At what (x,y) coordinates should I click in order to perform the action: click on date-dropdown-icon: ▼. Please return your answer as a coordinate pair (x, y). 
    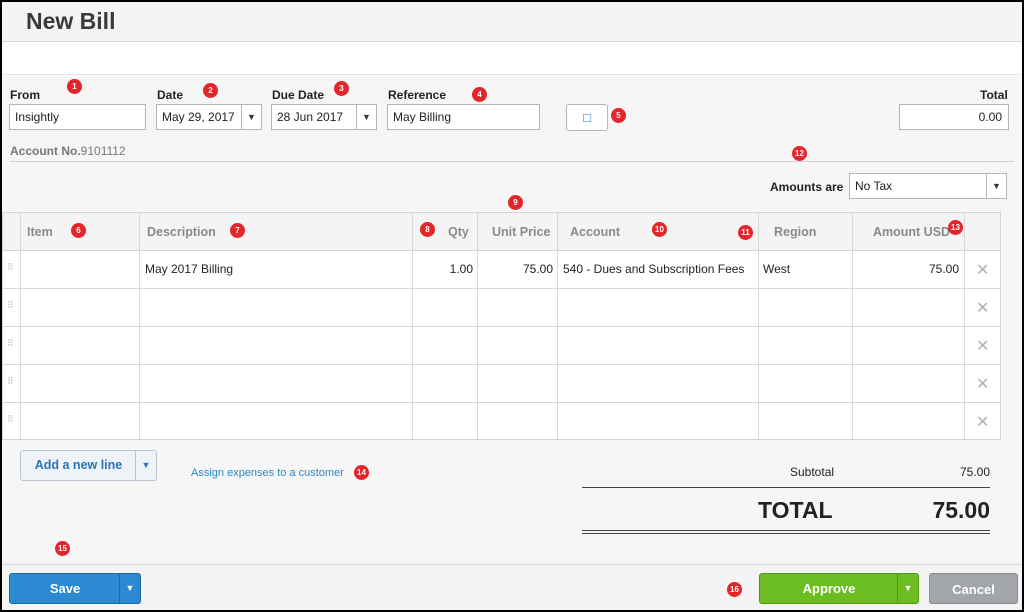
    Looking at the image, I should click on (251, 117).